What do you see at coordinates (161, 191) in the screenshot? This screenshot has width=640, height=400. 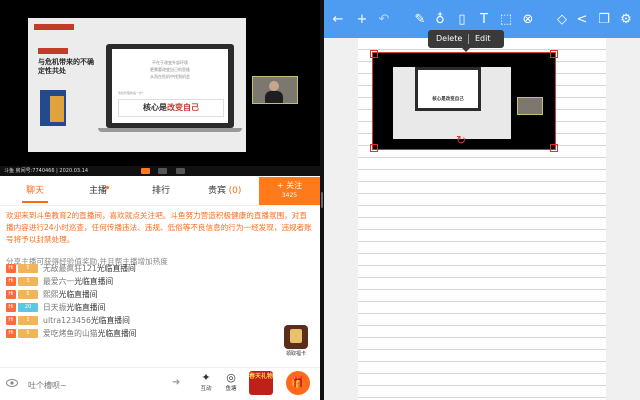 I see `tab-rank: 排行` at bounding box center [161, 191].